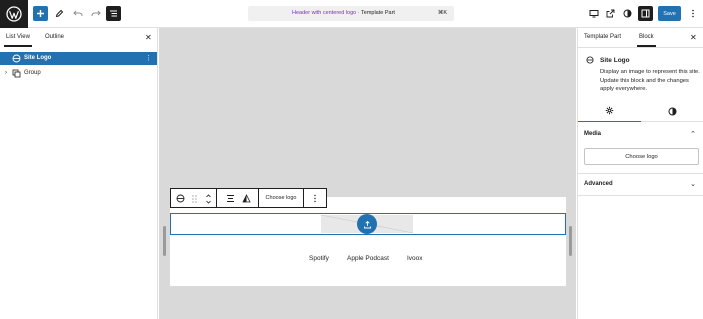  What do you see at coordinates (54, 37) in the screenshot?
I see `tab-outline: Outline` at bounding box center [54, 37].